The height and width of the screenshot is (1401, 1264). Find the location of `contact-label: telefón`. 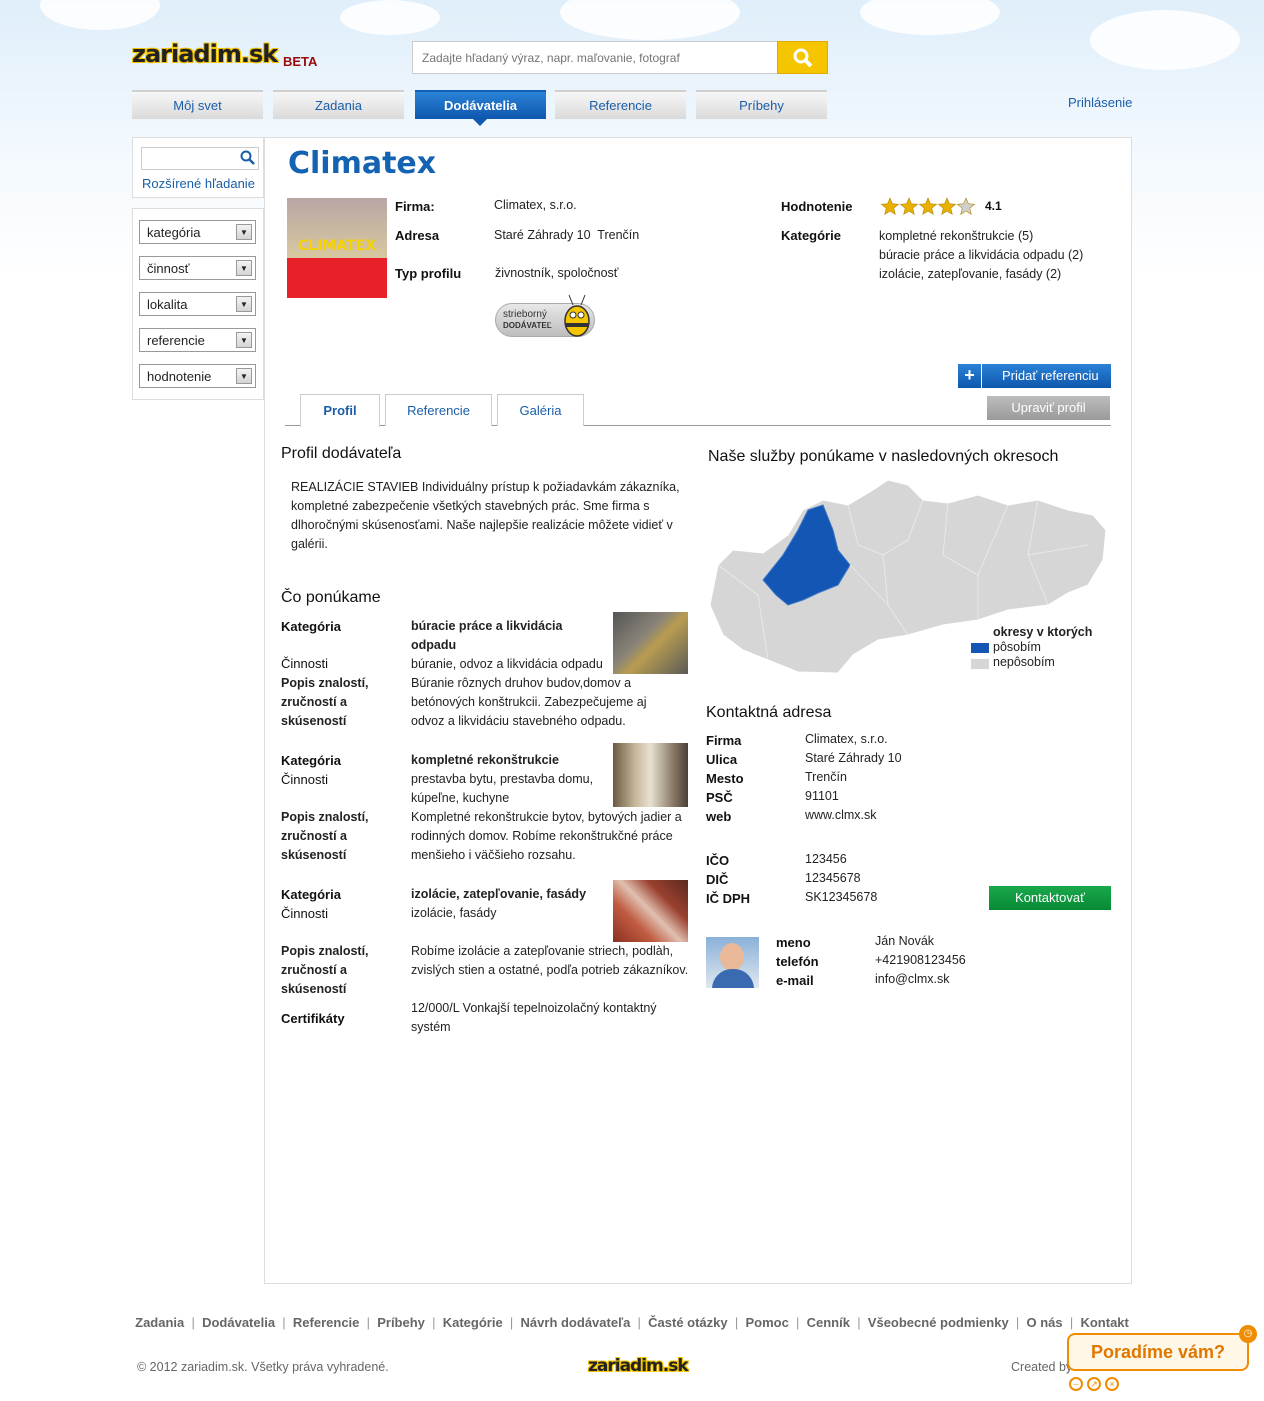

contact-label: telefón is located at coordinates (797, 961).